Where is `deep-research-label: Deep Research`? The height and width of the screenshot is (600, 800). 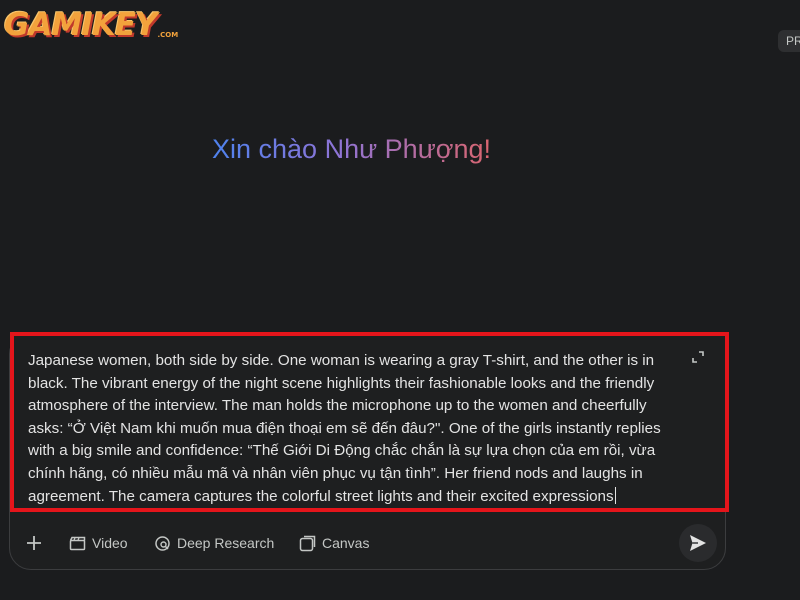
deep-research-label: Deep Research is located at coordinates (226, 543).